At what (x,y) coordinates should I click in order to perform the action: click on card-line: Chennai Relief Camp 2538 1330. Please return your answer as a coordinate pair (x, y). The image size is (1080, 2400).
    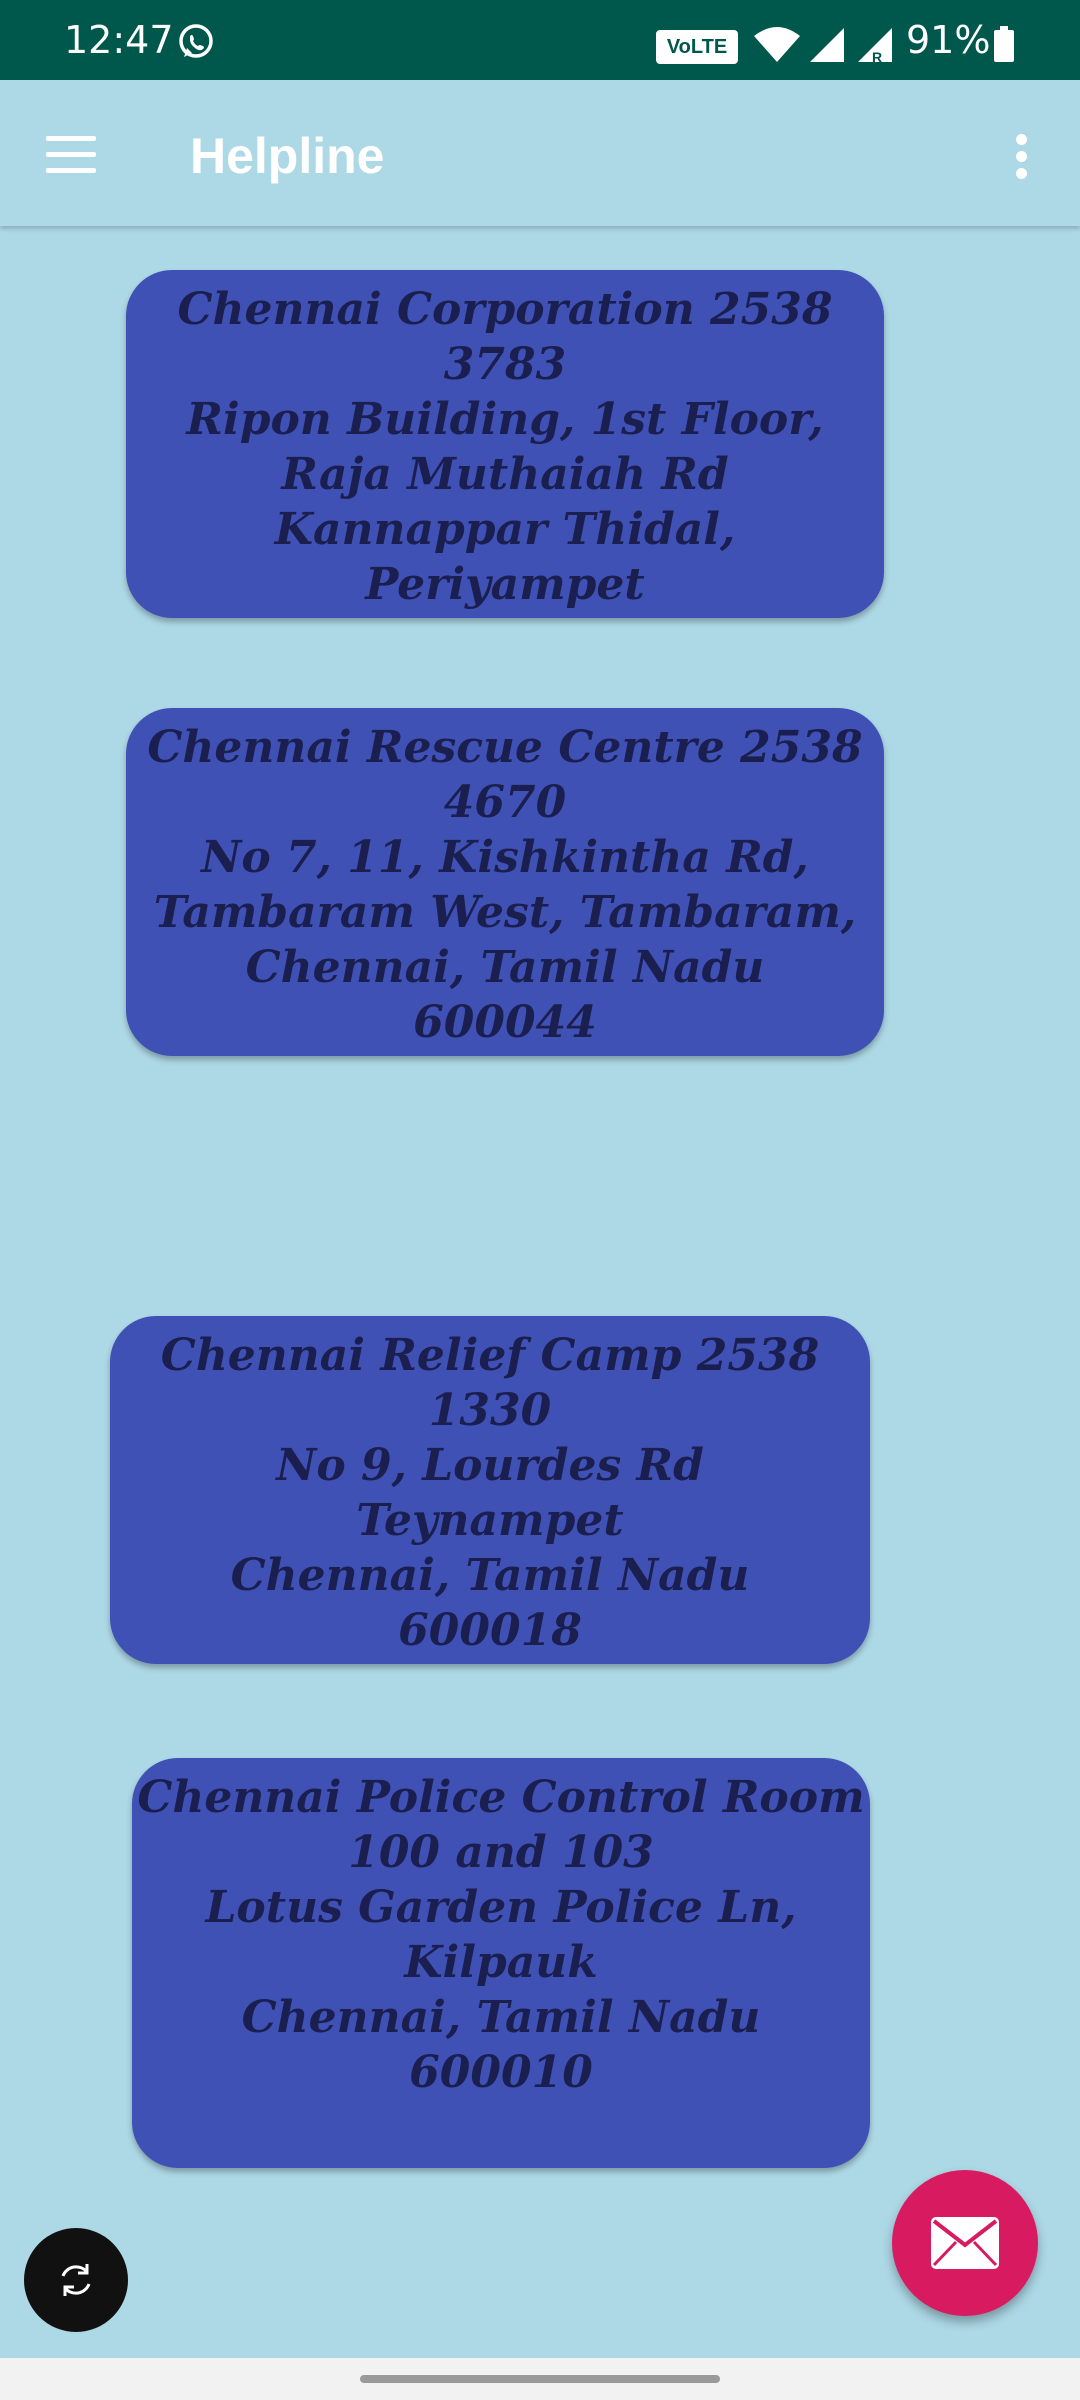
    Looking at the image, I should click on (490, 1383).